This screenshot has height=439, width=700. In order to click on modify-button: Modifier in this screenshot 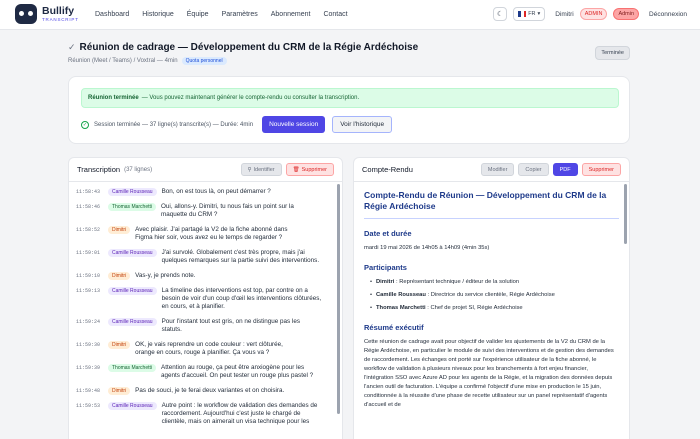, I will do `click(497, 169)`.